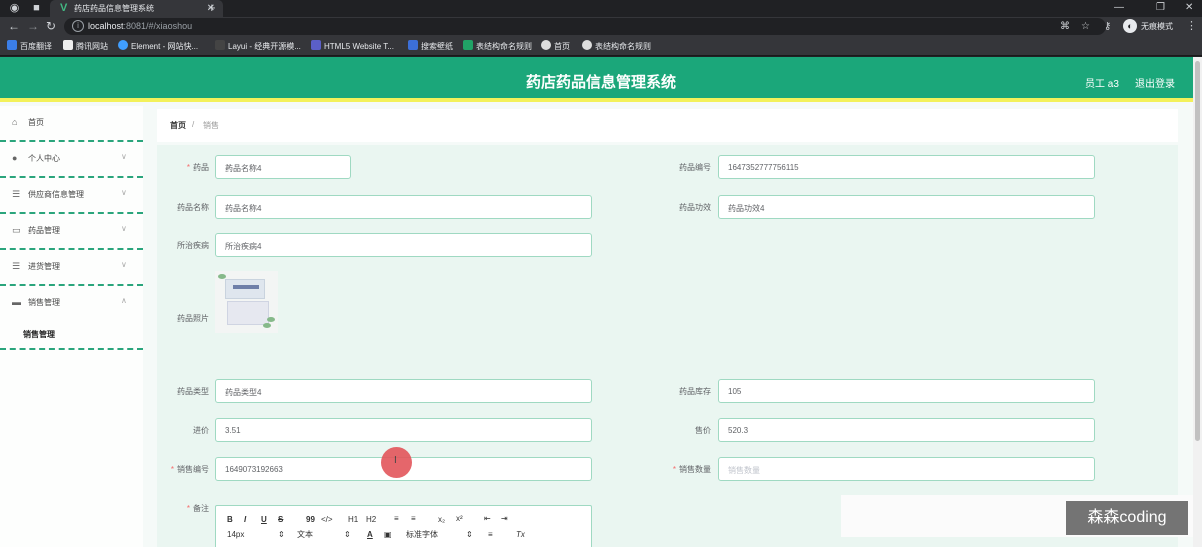 Image resolution: width=1202 pixels, height=547 pixels. I want to click on drug-select: 药品名称4 ∨, so click(283, 167).